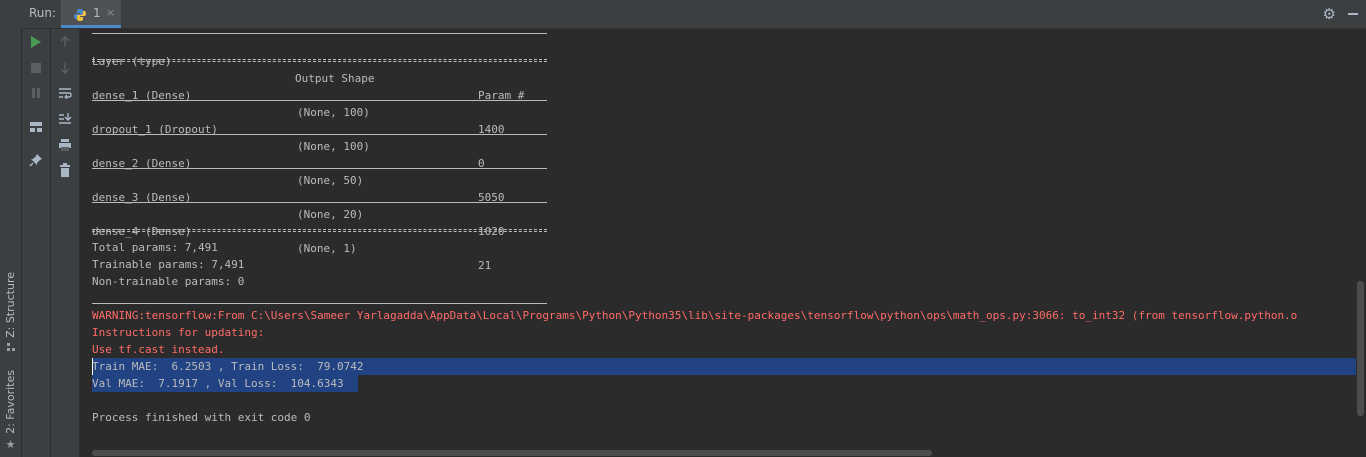 Image resolution: width=1366 pixels, height=457 pixels. I want to click on pin-tab-button, so click(36, 160).